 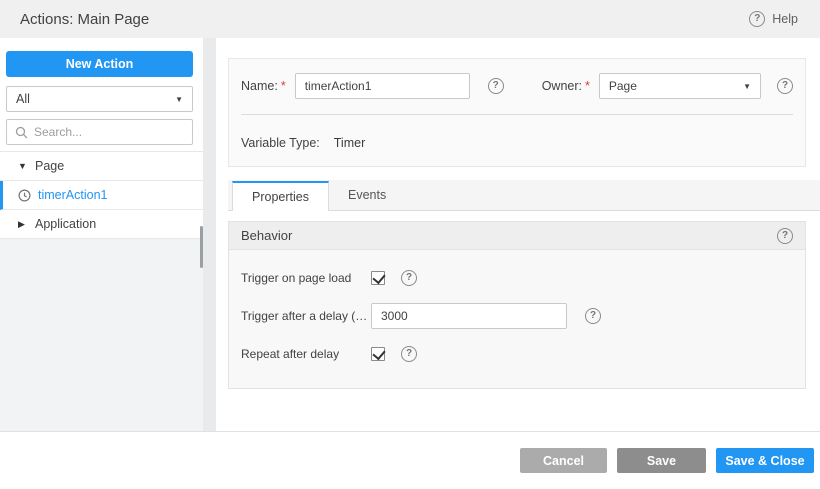 I want to click on tree-item-page: ▼ Page, so click(x=101, y=166).